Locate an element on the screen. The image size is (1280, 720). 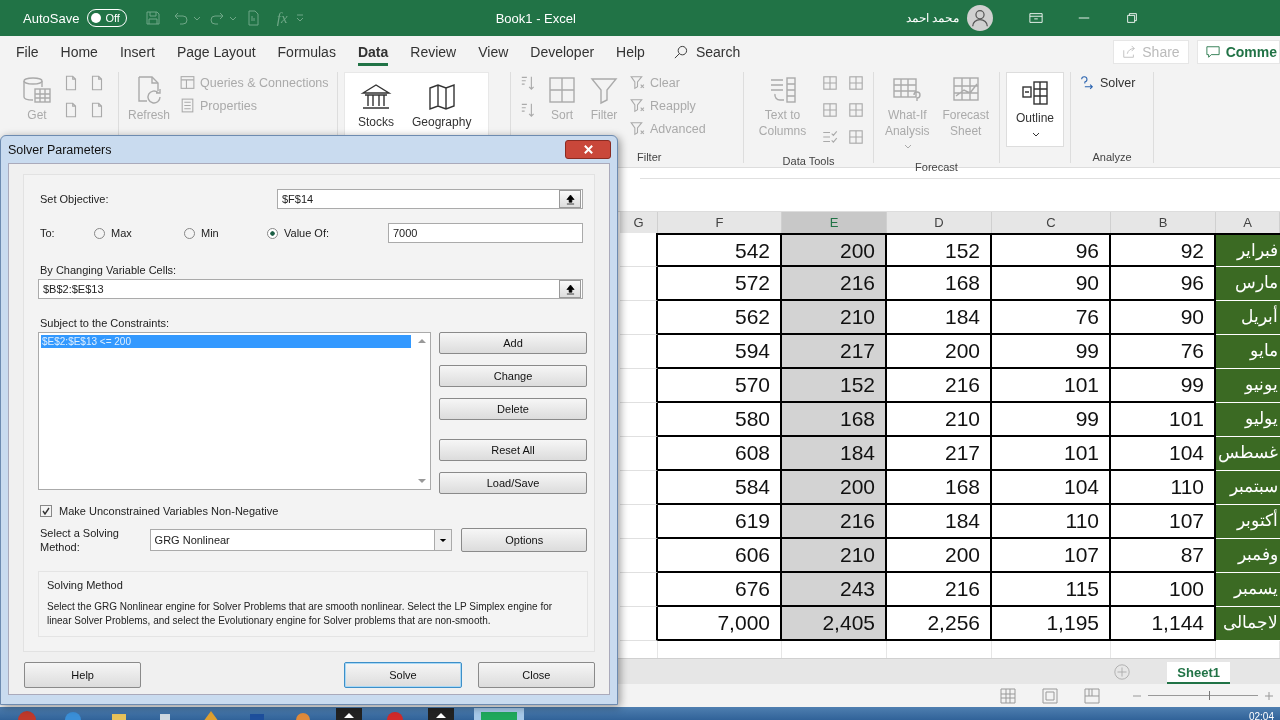
table-cell: مايو is located at coordinates (1248, 352).